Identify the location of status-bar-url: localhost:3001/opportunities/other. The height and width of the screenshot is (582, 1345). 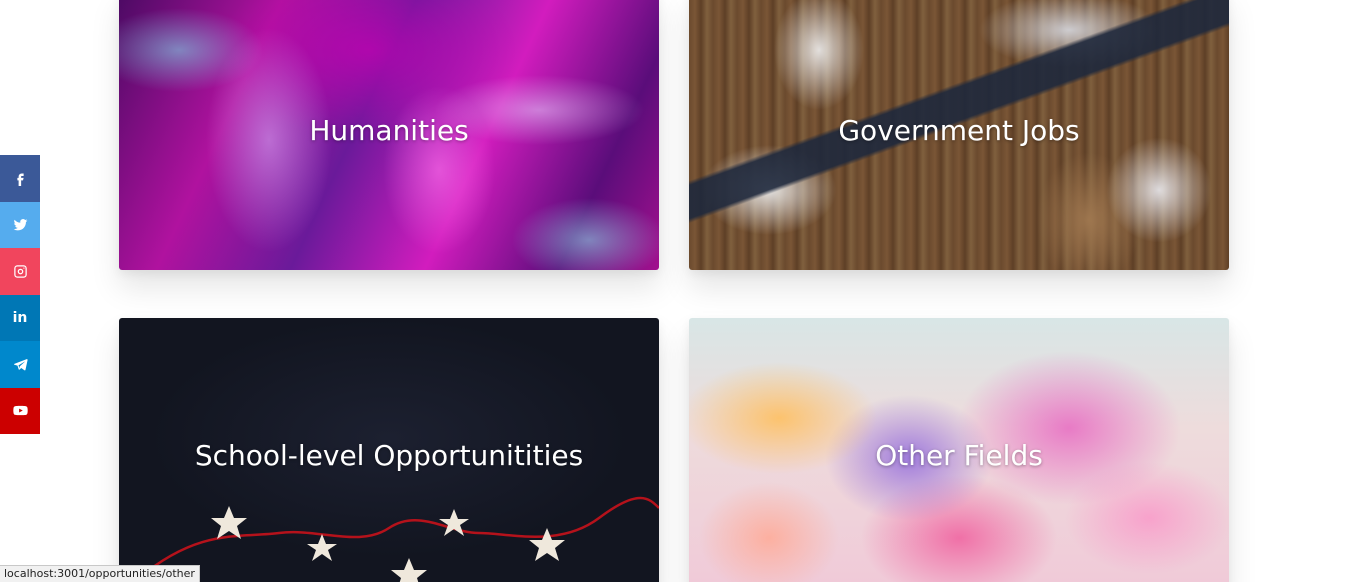
(100, 573).